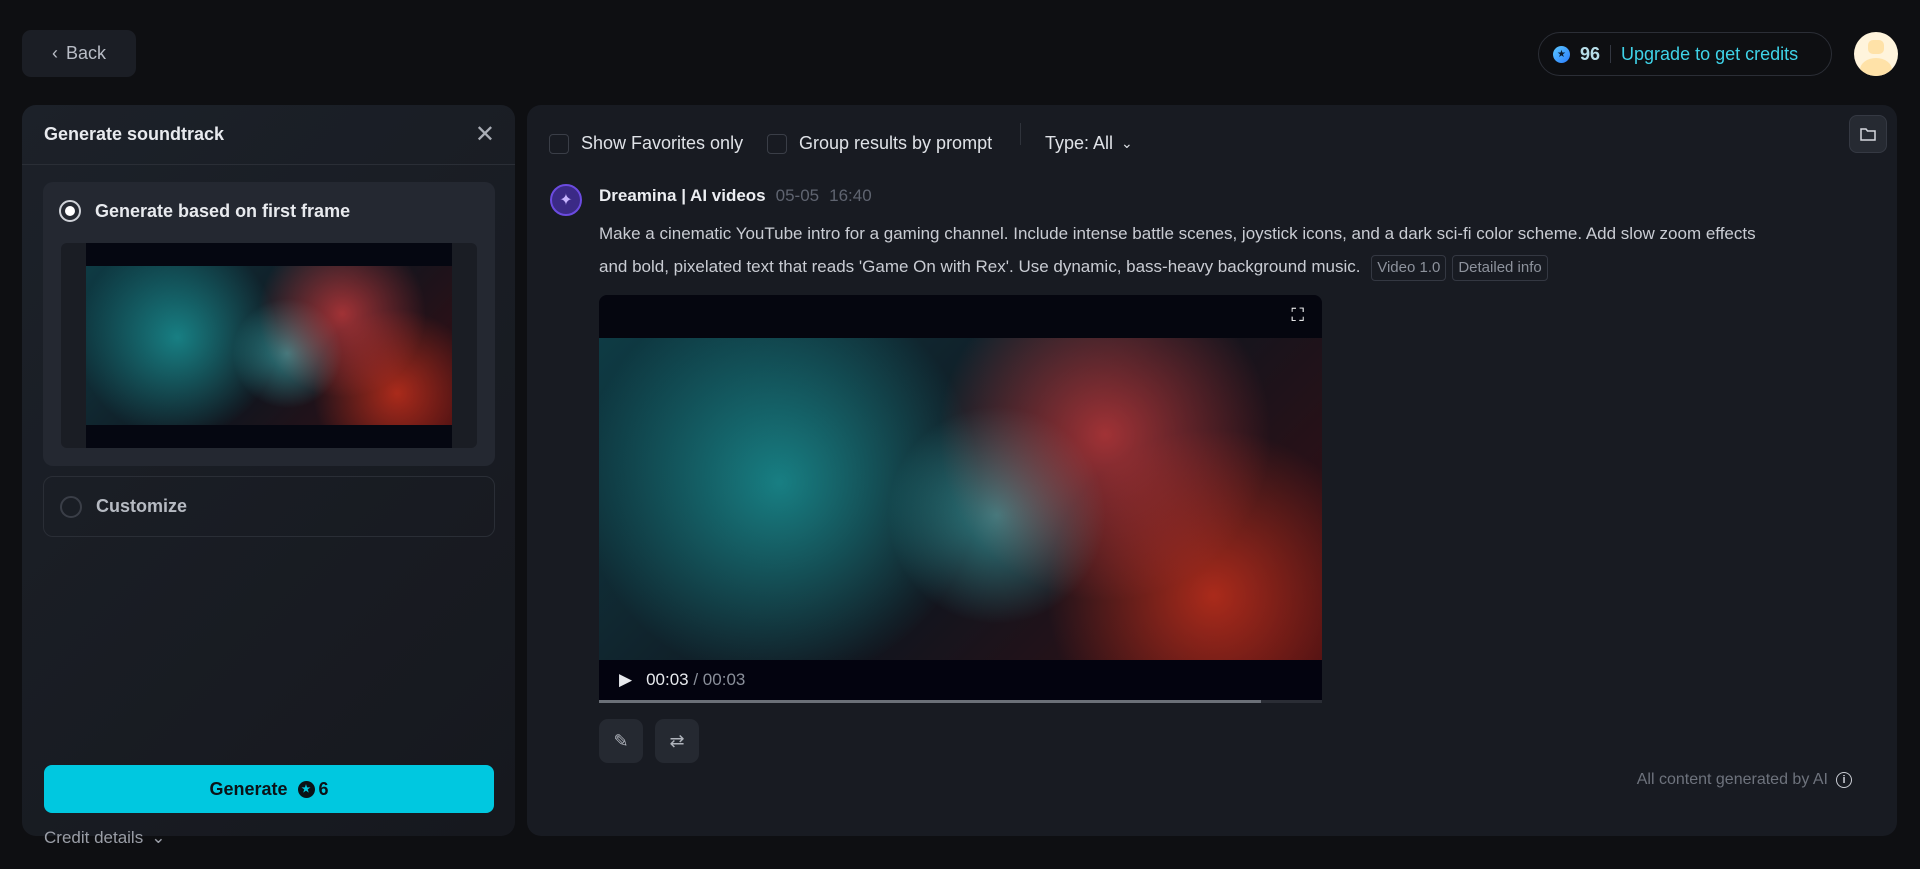 This screenshot has width=1920, height=869. I want to click on current-time: 00:03, so click(667, 679).